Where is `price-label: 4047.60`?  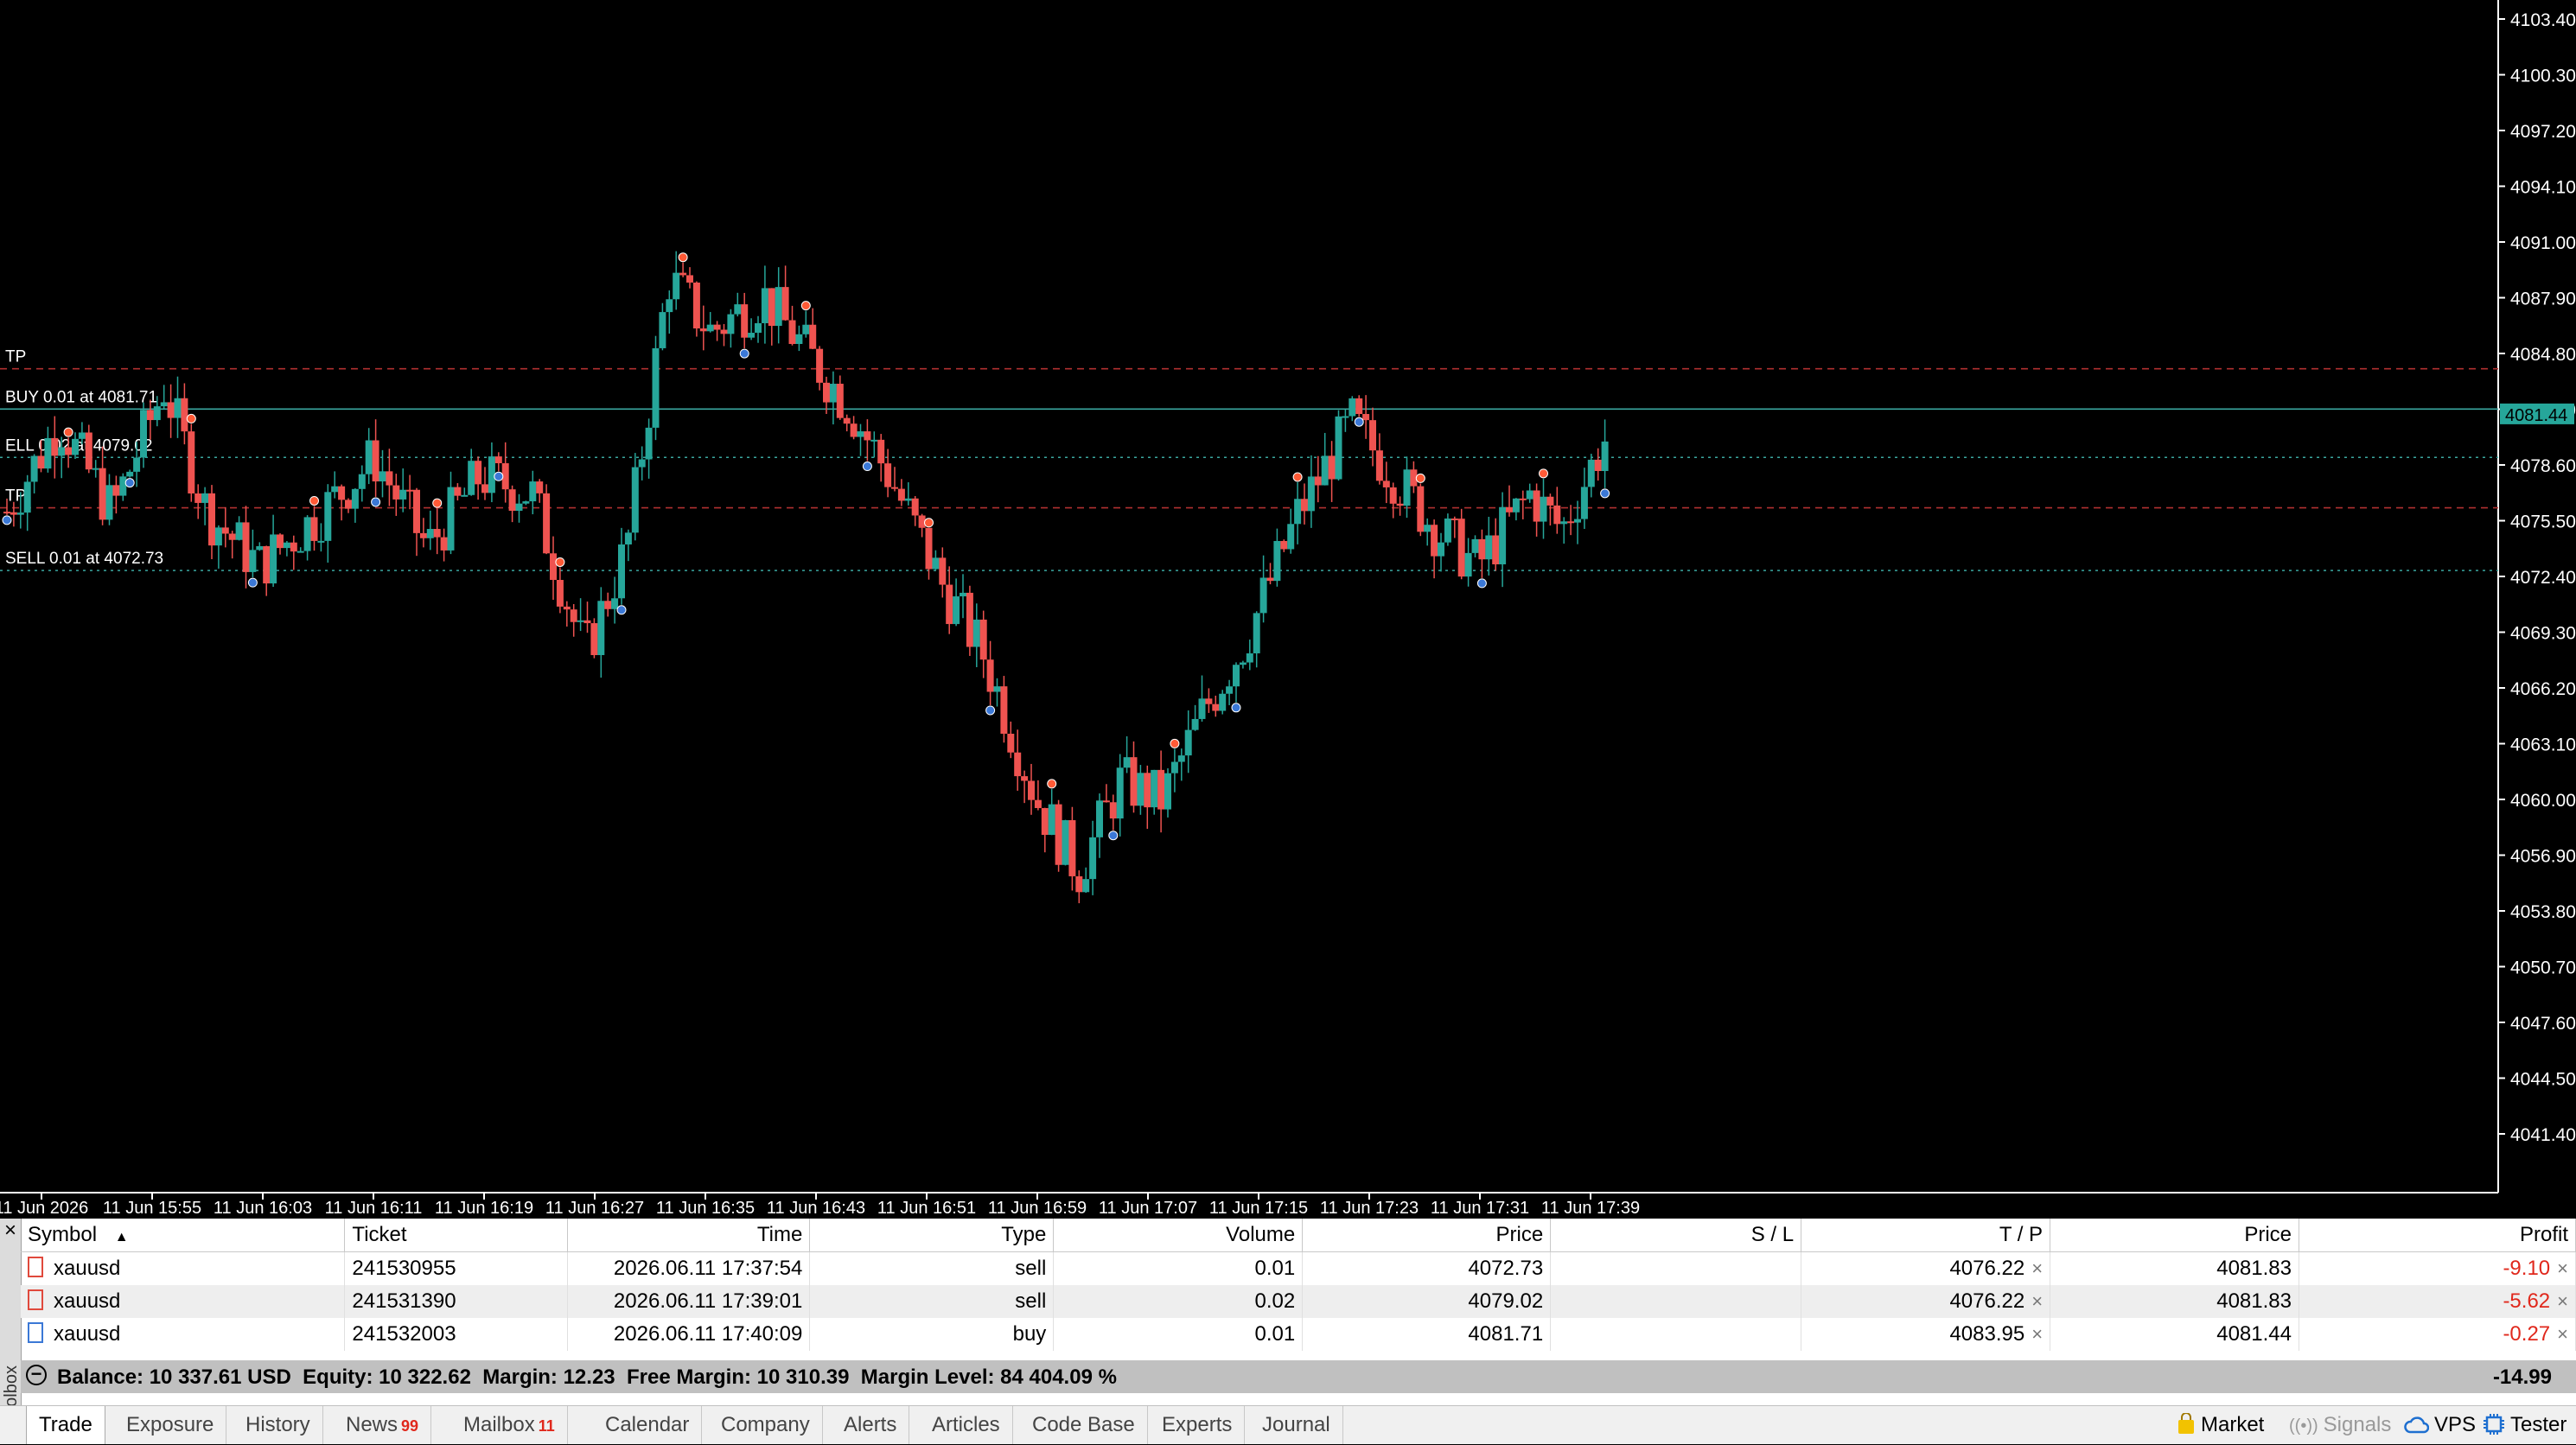
price-label: 4047.60 is located at coordinates (2543, 1024).